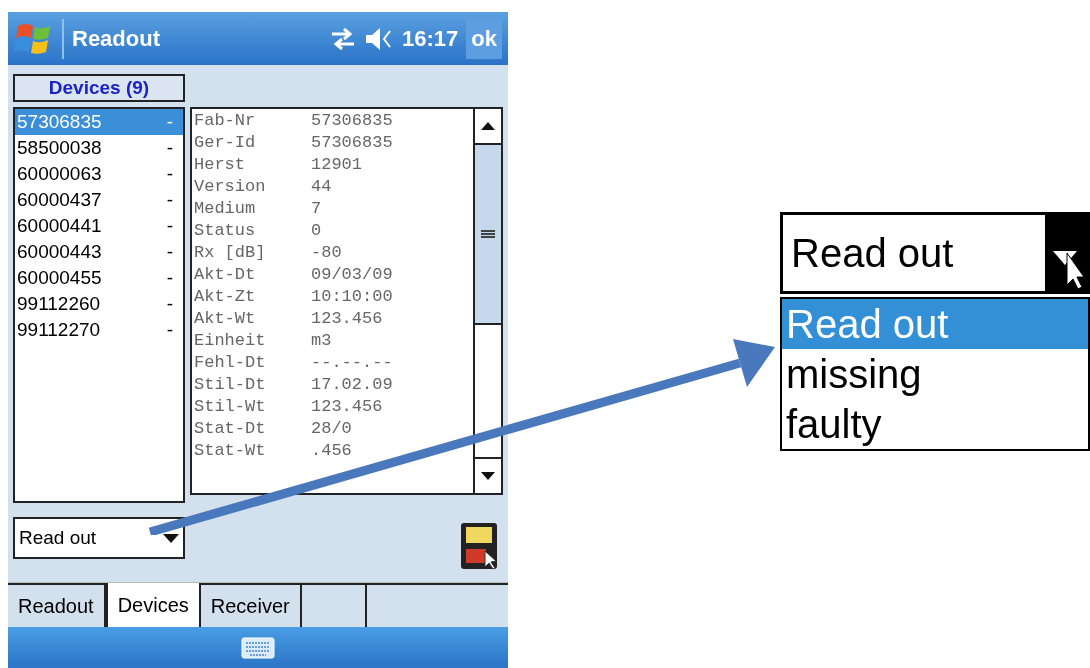  What do you see at coordinates (230, 429) in the screenshot?
I see `detail-label: Stat-Dt` at bounding box center [230, 429].